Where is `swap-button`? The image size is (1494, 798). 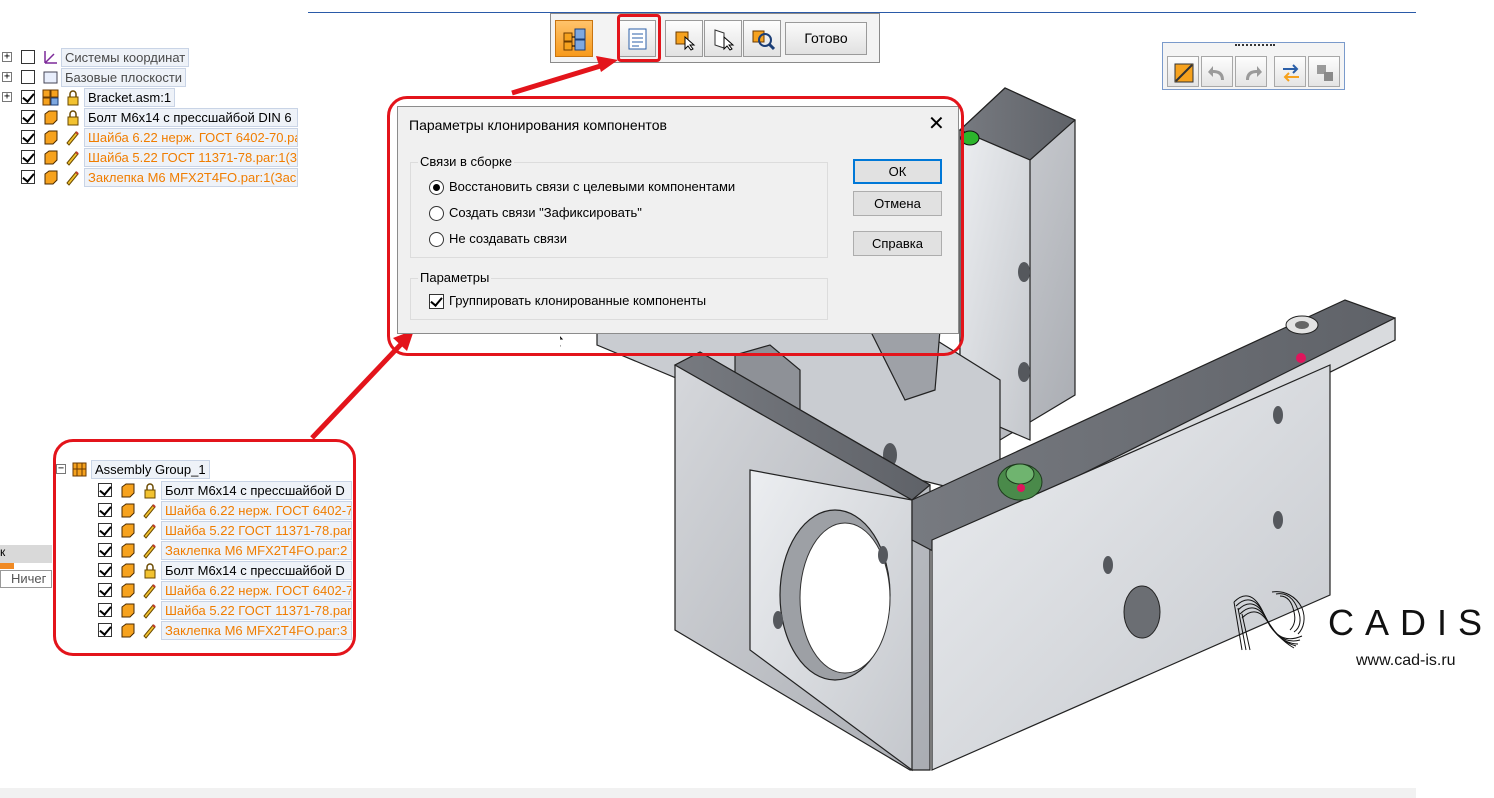 swap-button is located at coordinates (1290, 71).